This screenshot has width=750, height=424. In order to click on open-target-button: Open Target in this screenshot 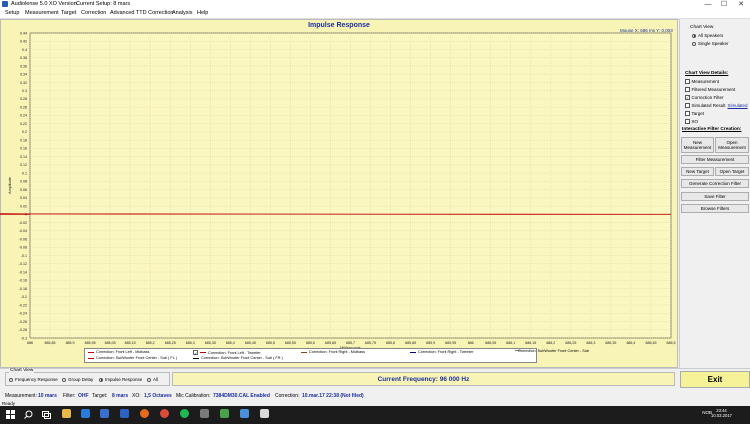, I will do `click(732, 171)`.